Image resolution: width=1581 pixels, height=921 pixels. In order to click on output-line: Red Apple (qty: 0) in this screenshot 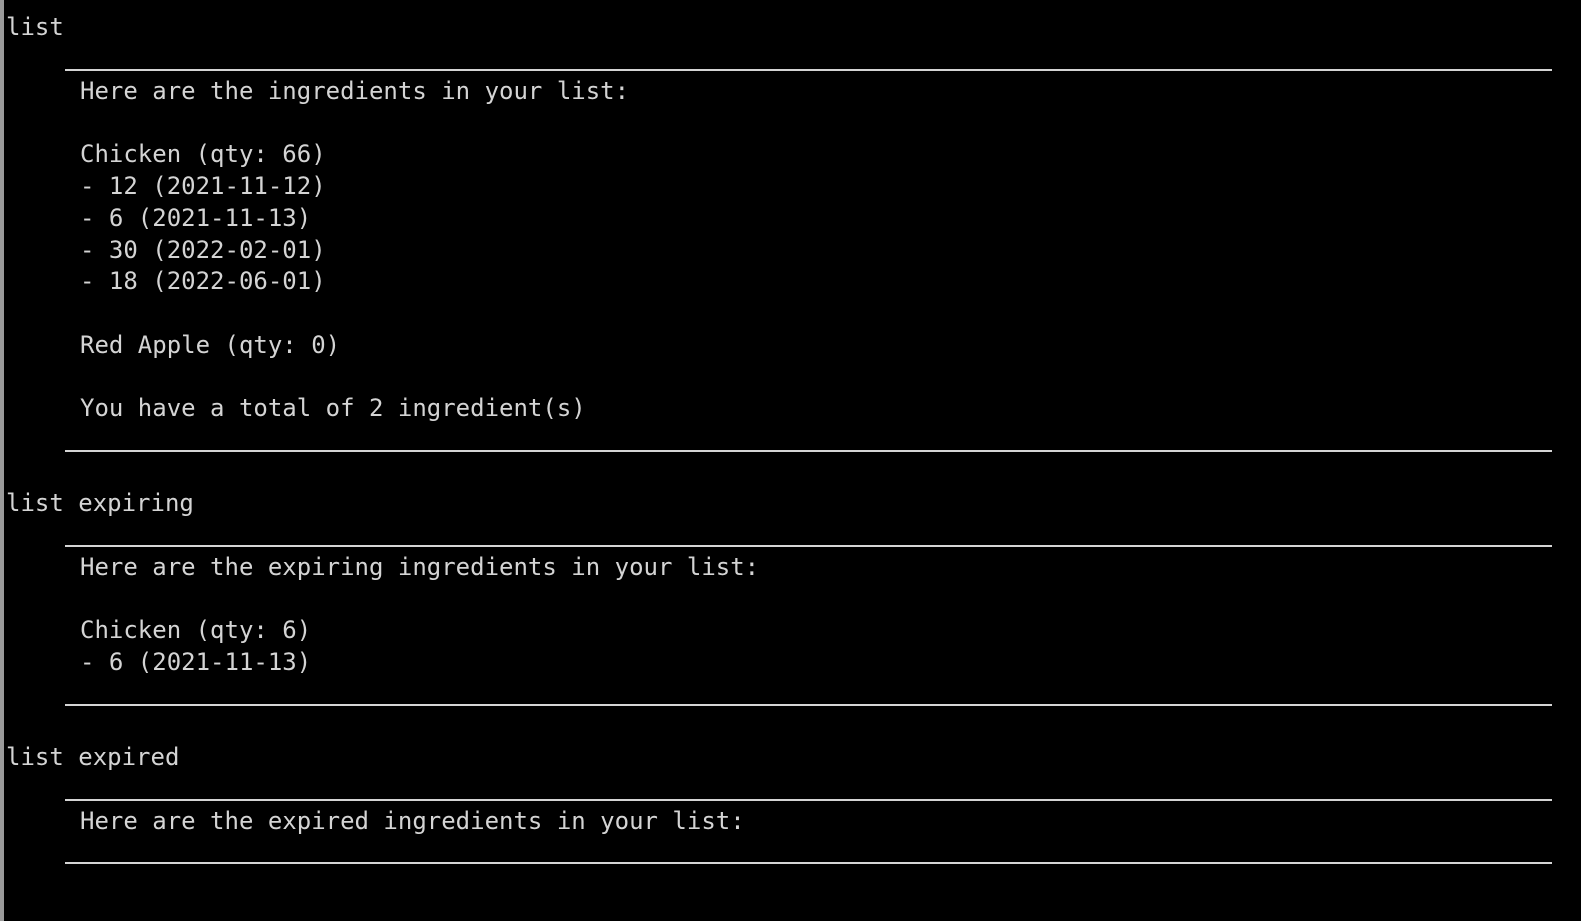, I will do `click(210, 345)`.